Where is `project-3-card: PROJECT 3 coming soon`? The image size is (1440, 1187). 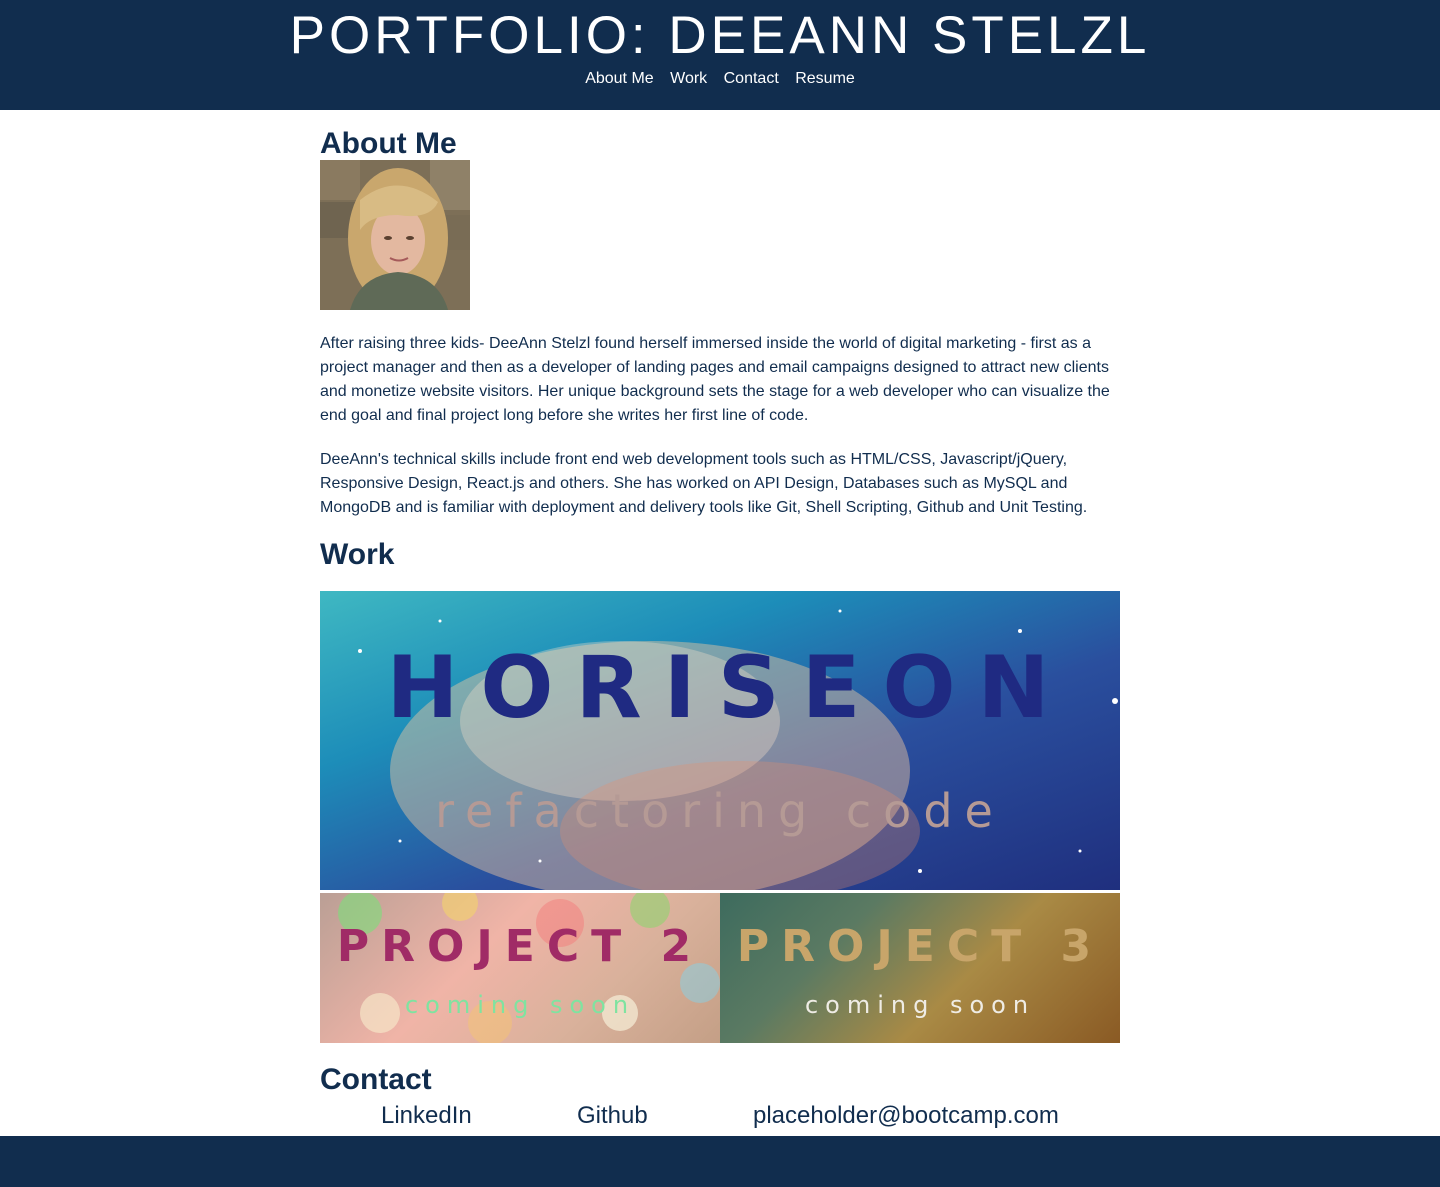
project-3-card: PROJECT 3 coming soon is located at coordinates (920, 968).